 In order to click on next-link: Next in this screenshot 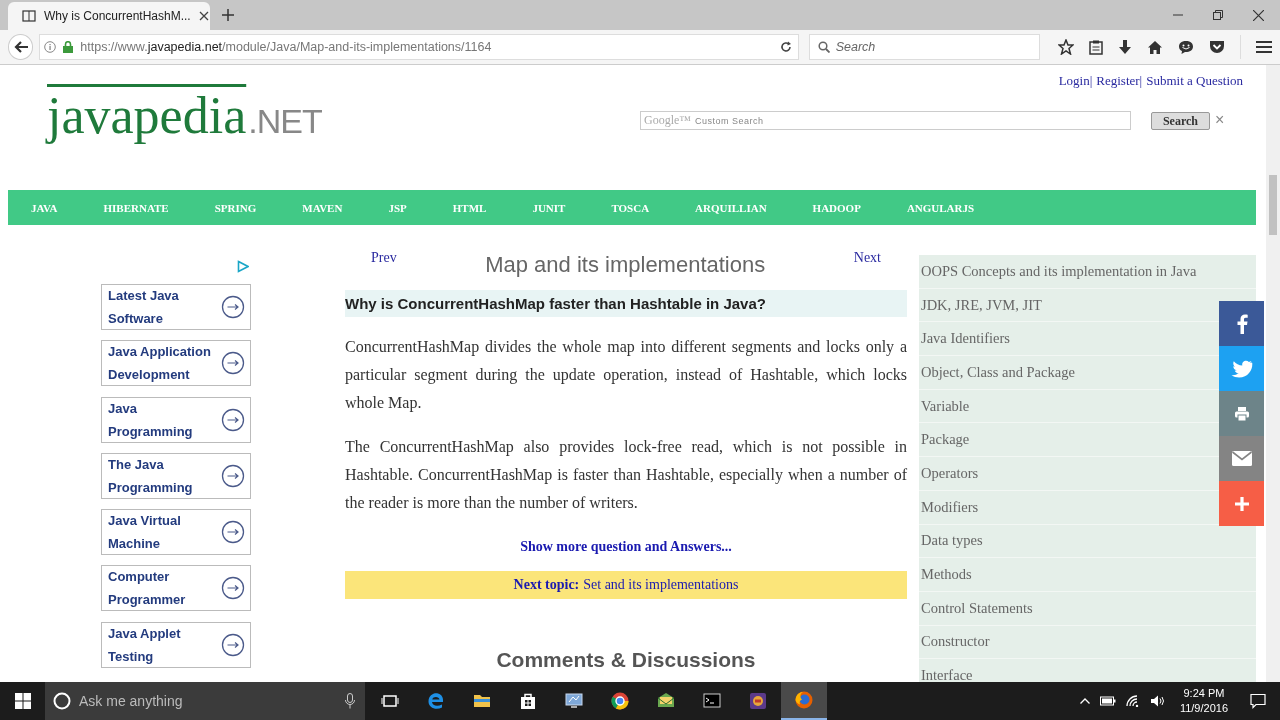, I will do `click(867, 258)`.